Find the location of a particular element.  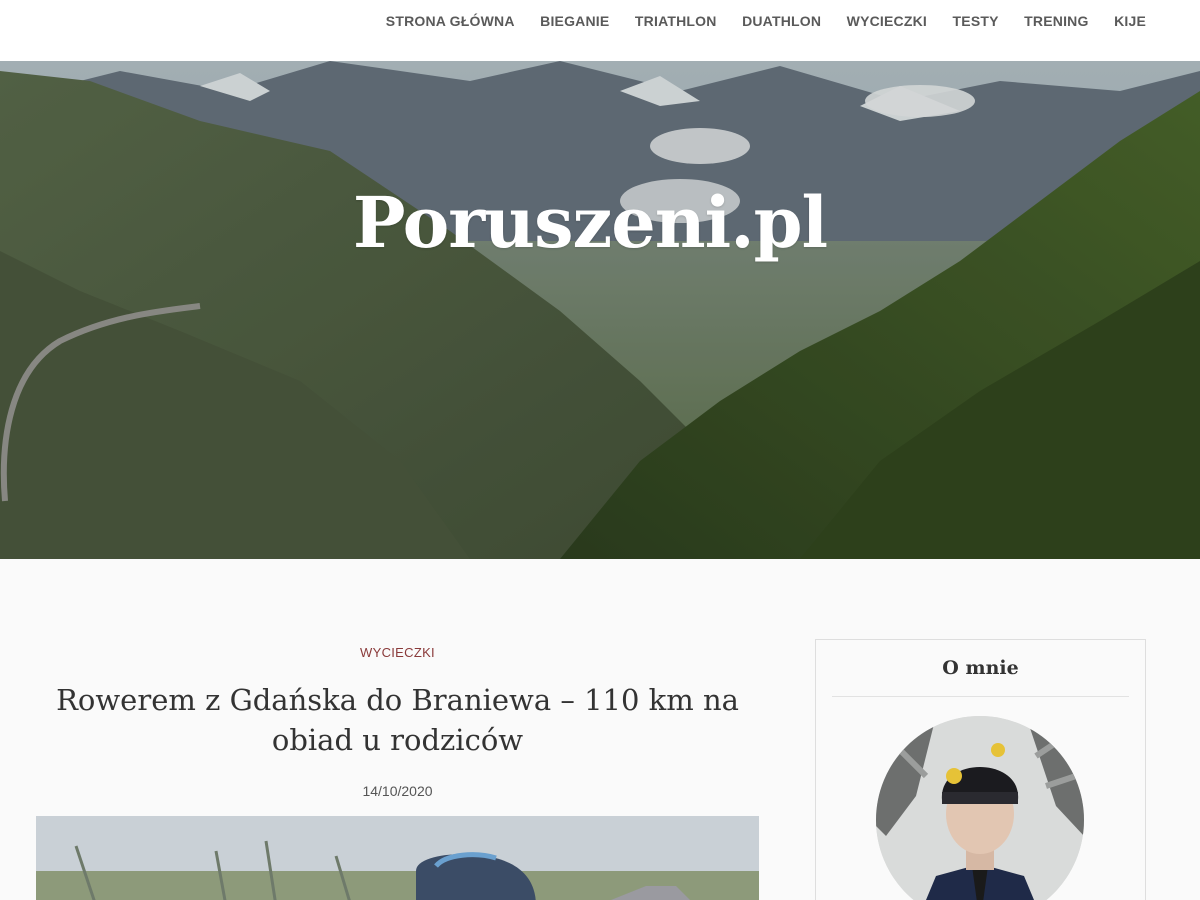

author-photo is located at coordinates (980, 808).